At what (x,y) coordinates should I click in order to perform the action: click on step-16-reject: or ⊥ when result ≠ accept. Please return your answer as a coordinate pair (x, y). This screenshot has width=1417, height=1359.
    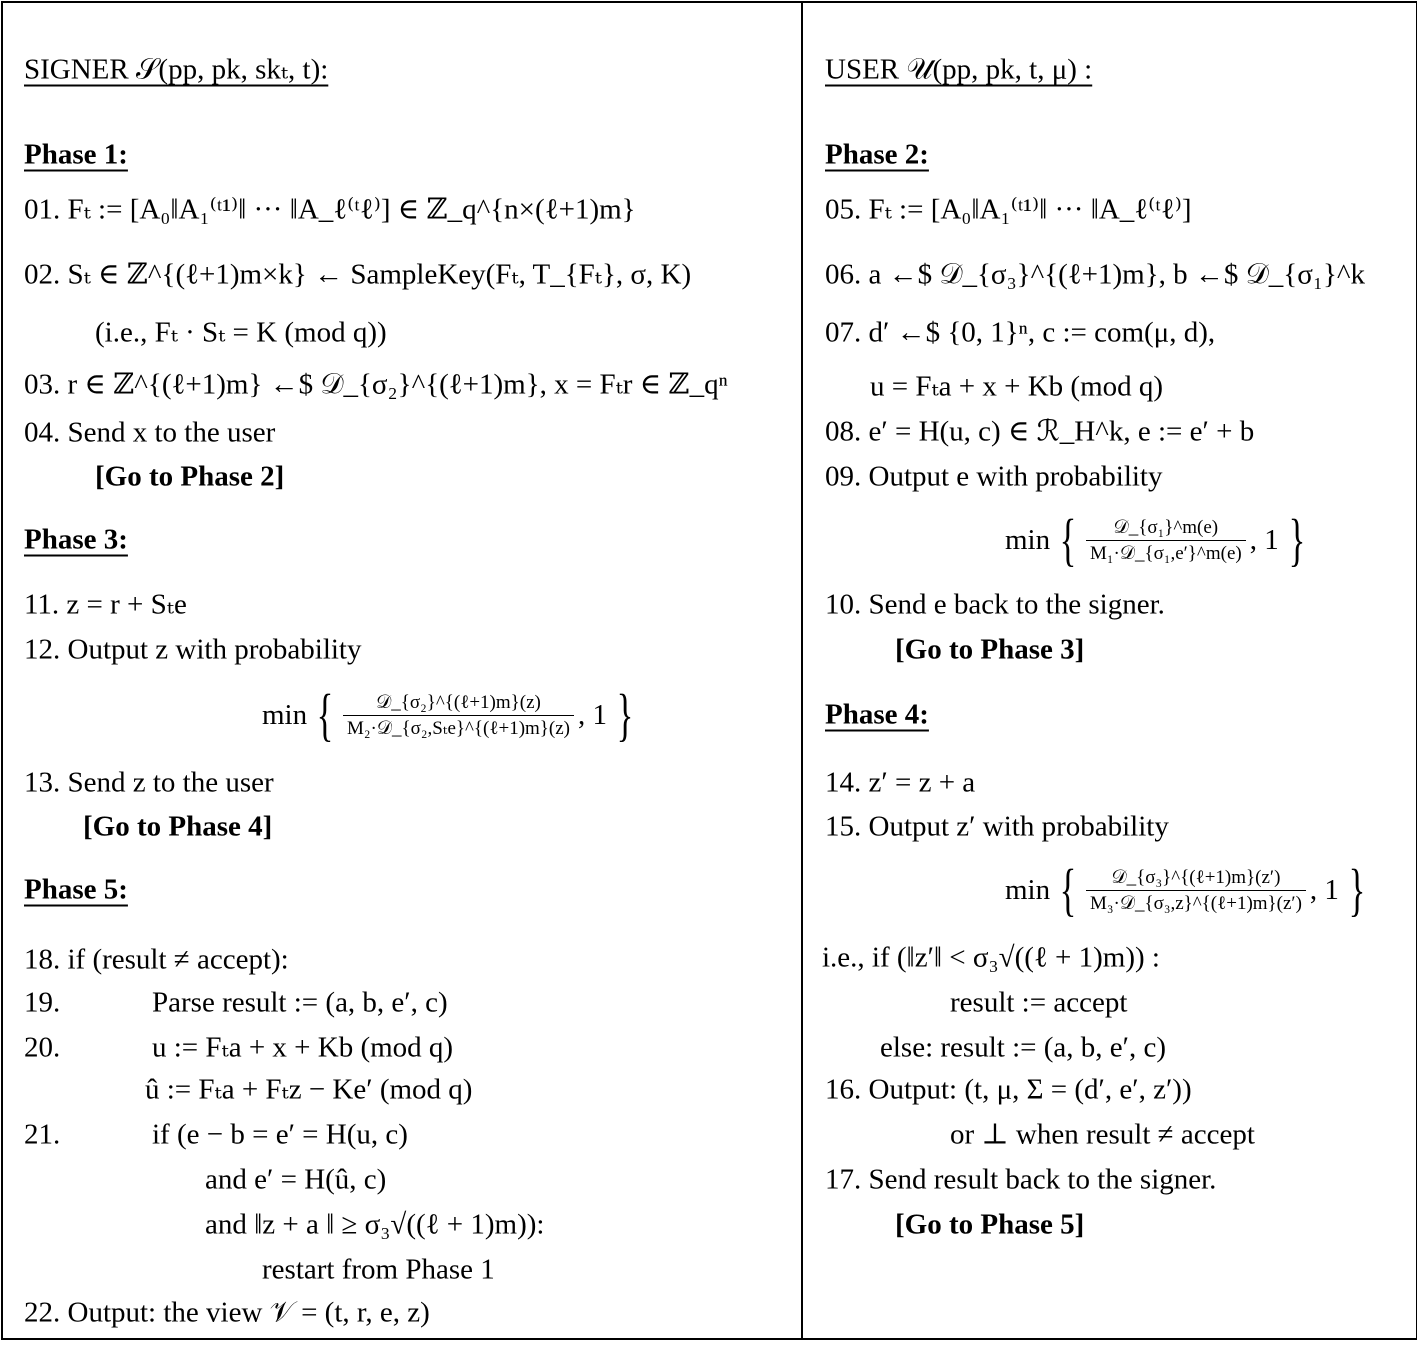
    Looking at the image, I should click on (1102, 1134).